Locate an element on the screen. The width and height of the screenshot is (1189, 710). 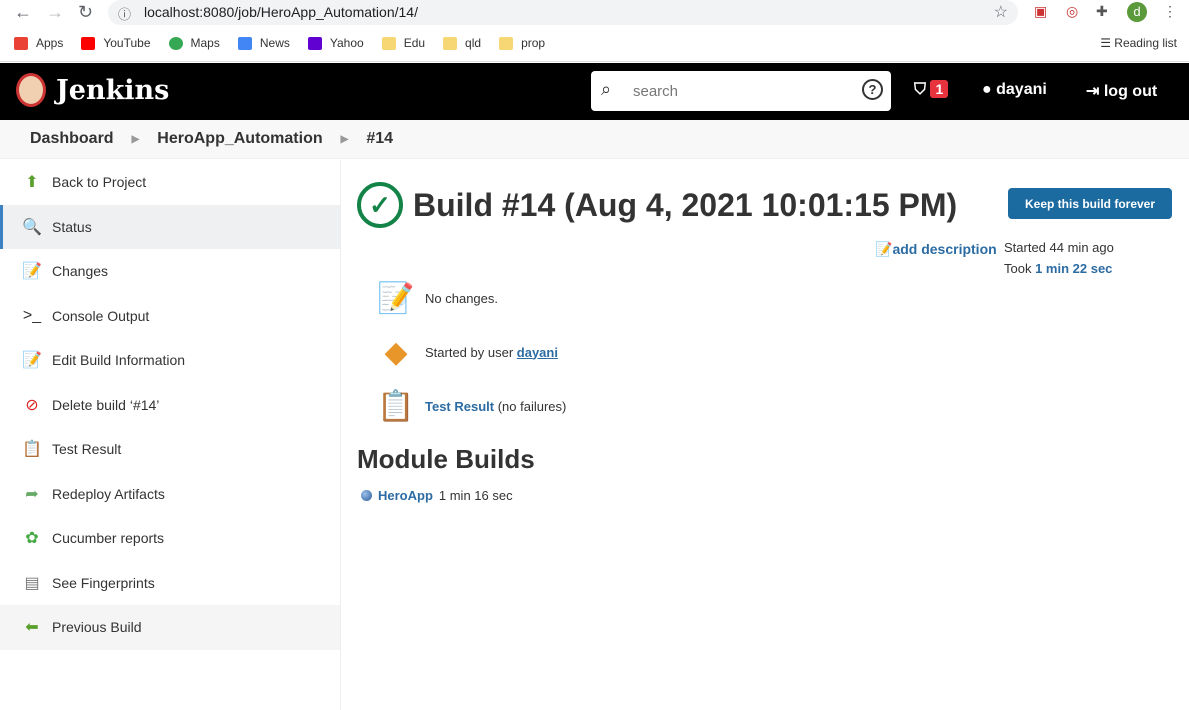
bookmark-label: Yahoo is located at coordinates (346, 43).